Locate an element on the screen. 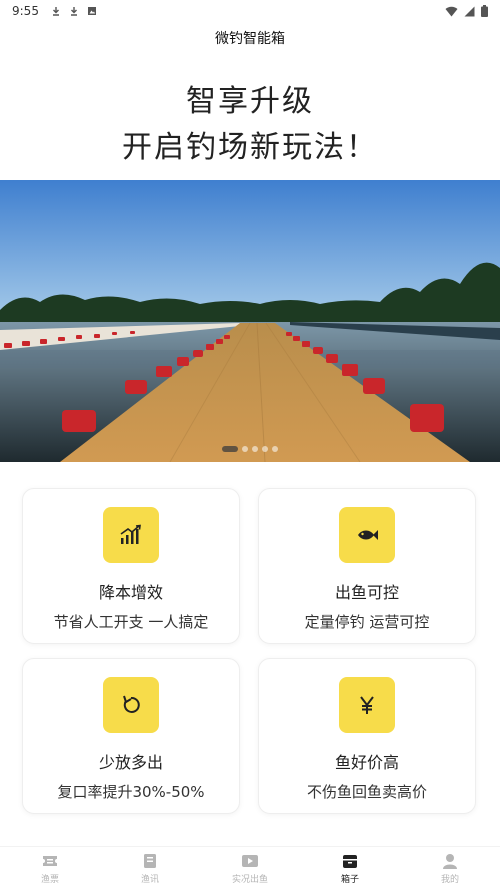 Image resolution: width=500 pixels, height=890 pixels. tab-label: 箱子 is located at coordinates (349, 879).